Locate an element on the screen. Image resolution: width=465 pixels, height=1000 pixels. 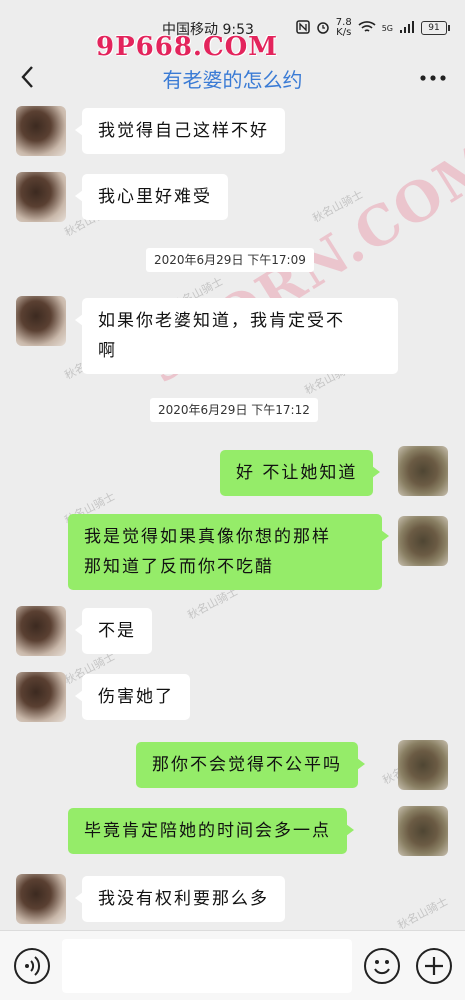
emoji-icon is located at coordinates (382, 967).